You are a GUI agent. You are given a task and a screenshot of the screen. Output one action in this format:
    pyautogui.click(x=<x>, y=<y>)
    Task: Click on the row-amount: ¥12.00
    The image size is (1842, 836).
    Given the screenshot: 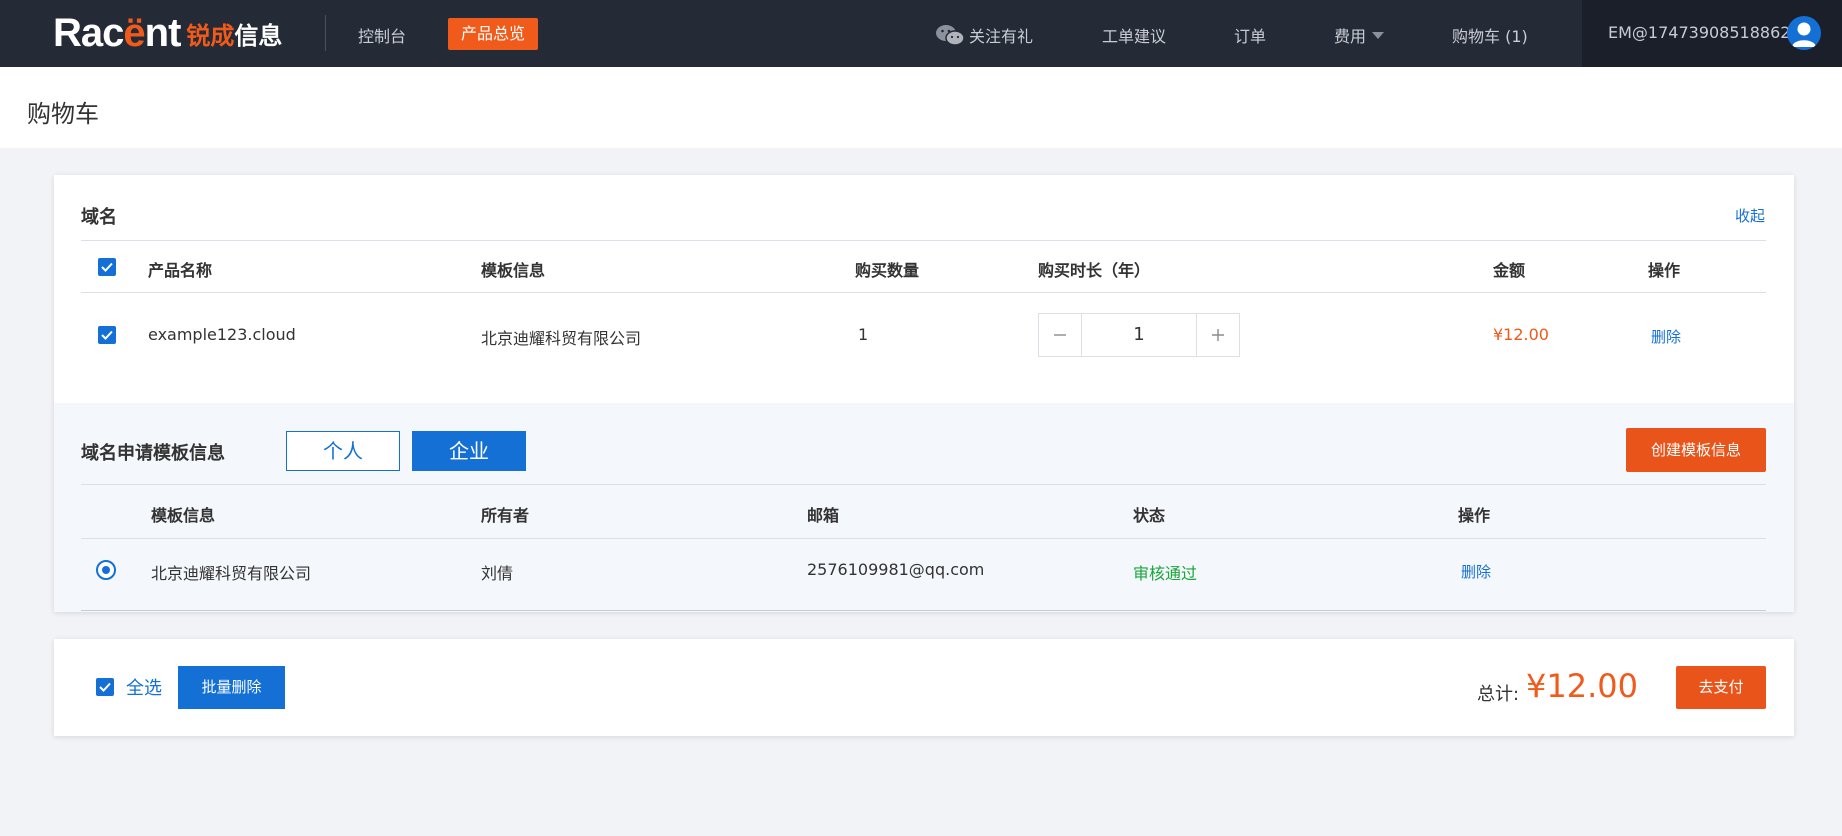 What is the action you would take?
    pyautogui.click(x=1521, y=334)
    